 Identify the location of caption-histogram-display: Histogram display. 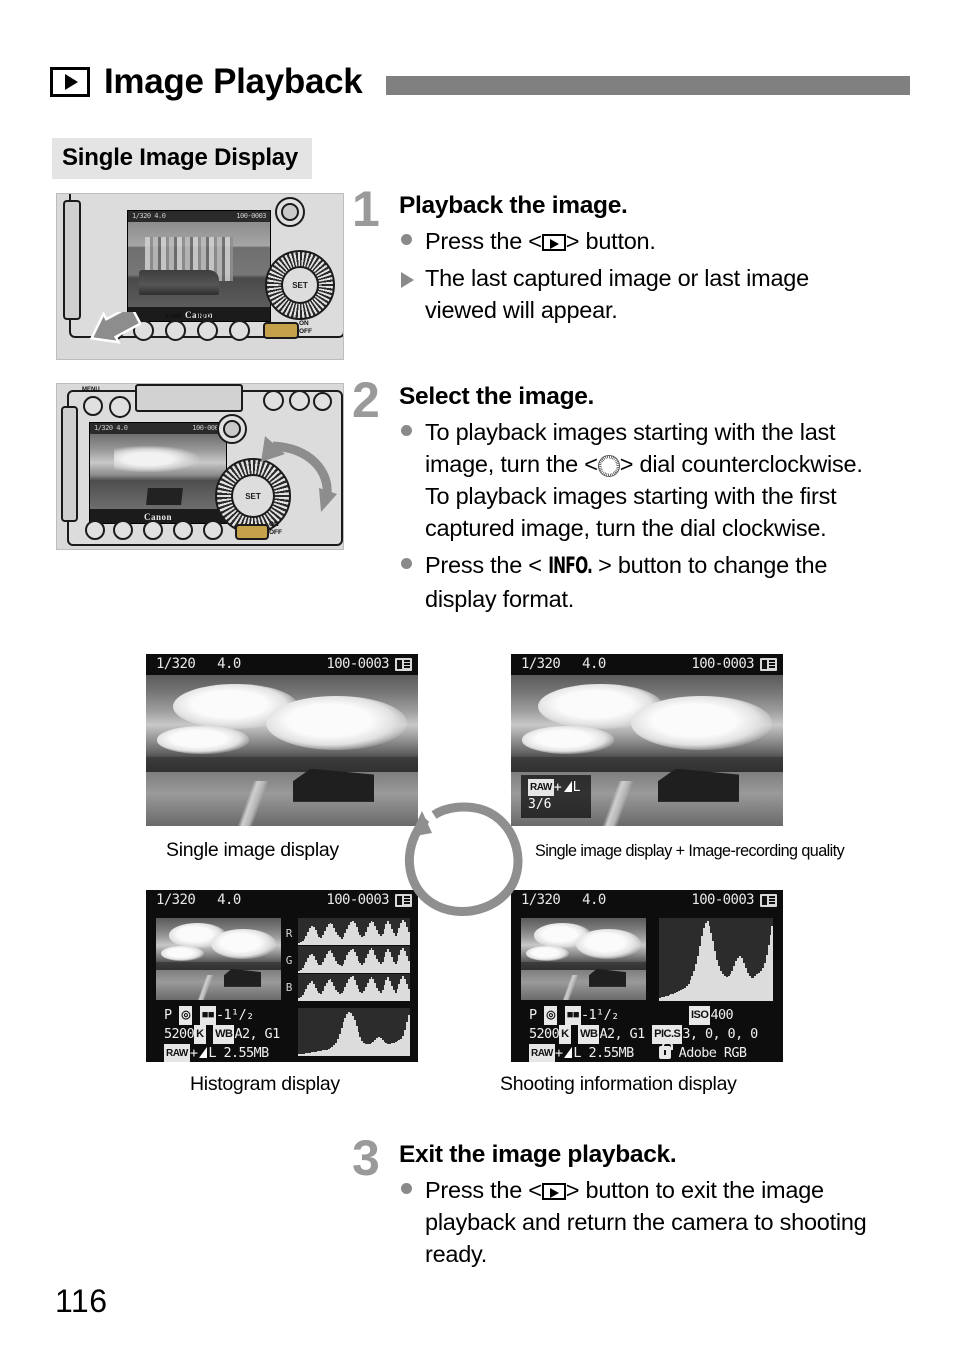
(265, 1084).